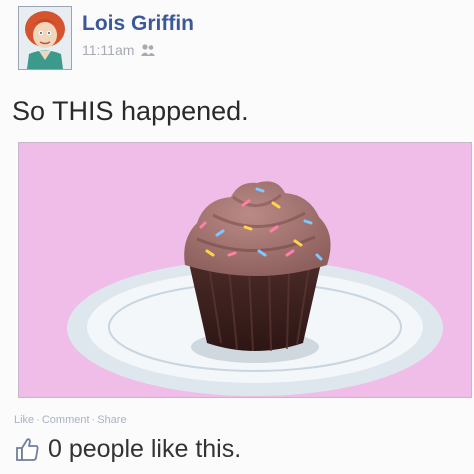 Image resolution: width=474 pixels, height=474 pixels. What do you see at coordinates (138, 24) in the screenshot?
I see `author-name: Lois Griffin` at bounding box center [138, 24].